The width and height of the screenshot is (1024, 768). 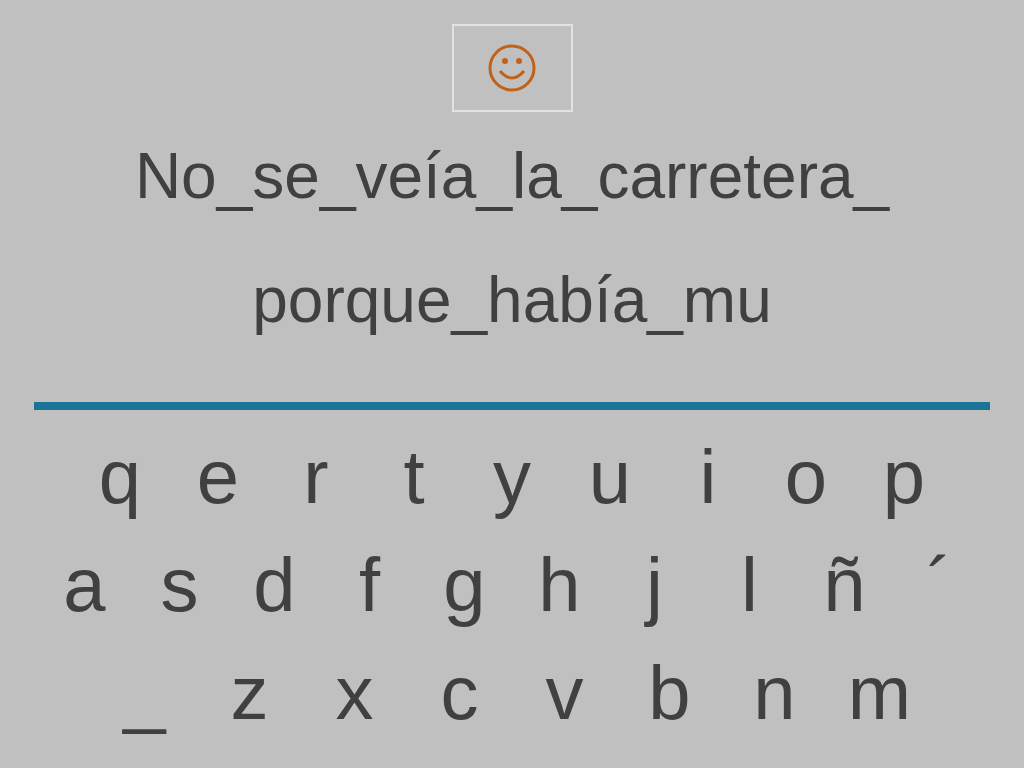 I want to click on letter-key: d, so click(x=274, y=585).